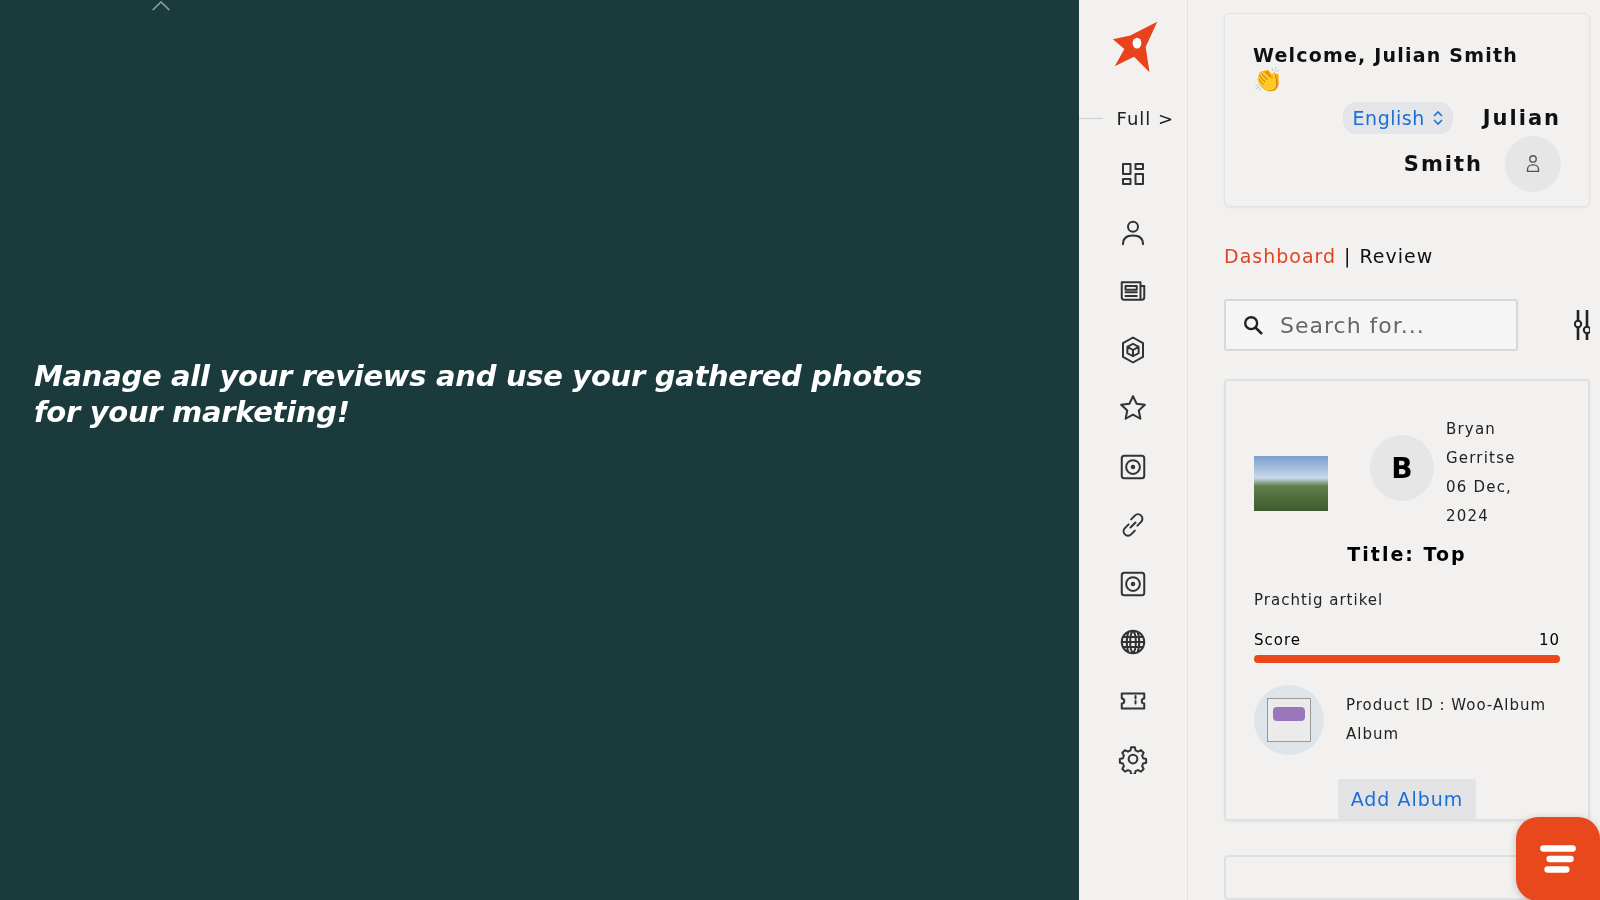 The height and width of the screenshot is (900, 1600). Describe the element at coordinates (1407, 799) in the screenshot. I see `add-album-button: Add Album` at that location.